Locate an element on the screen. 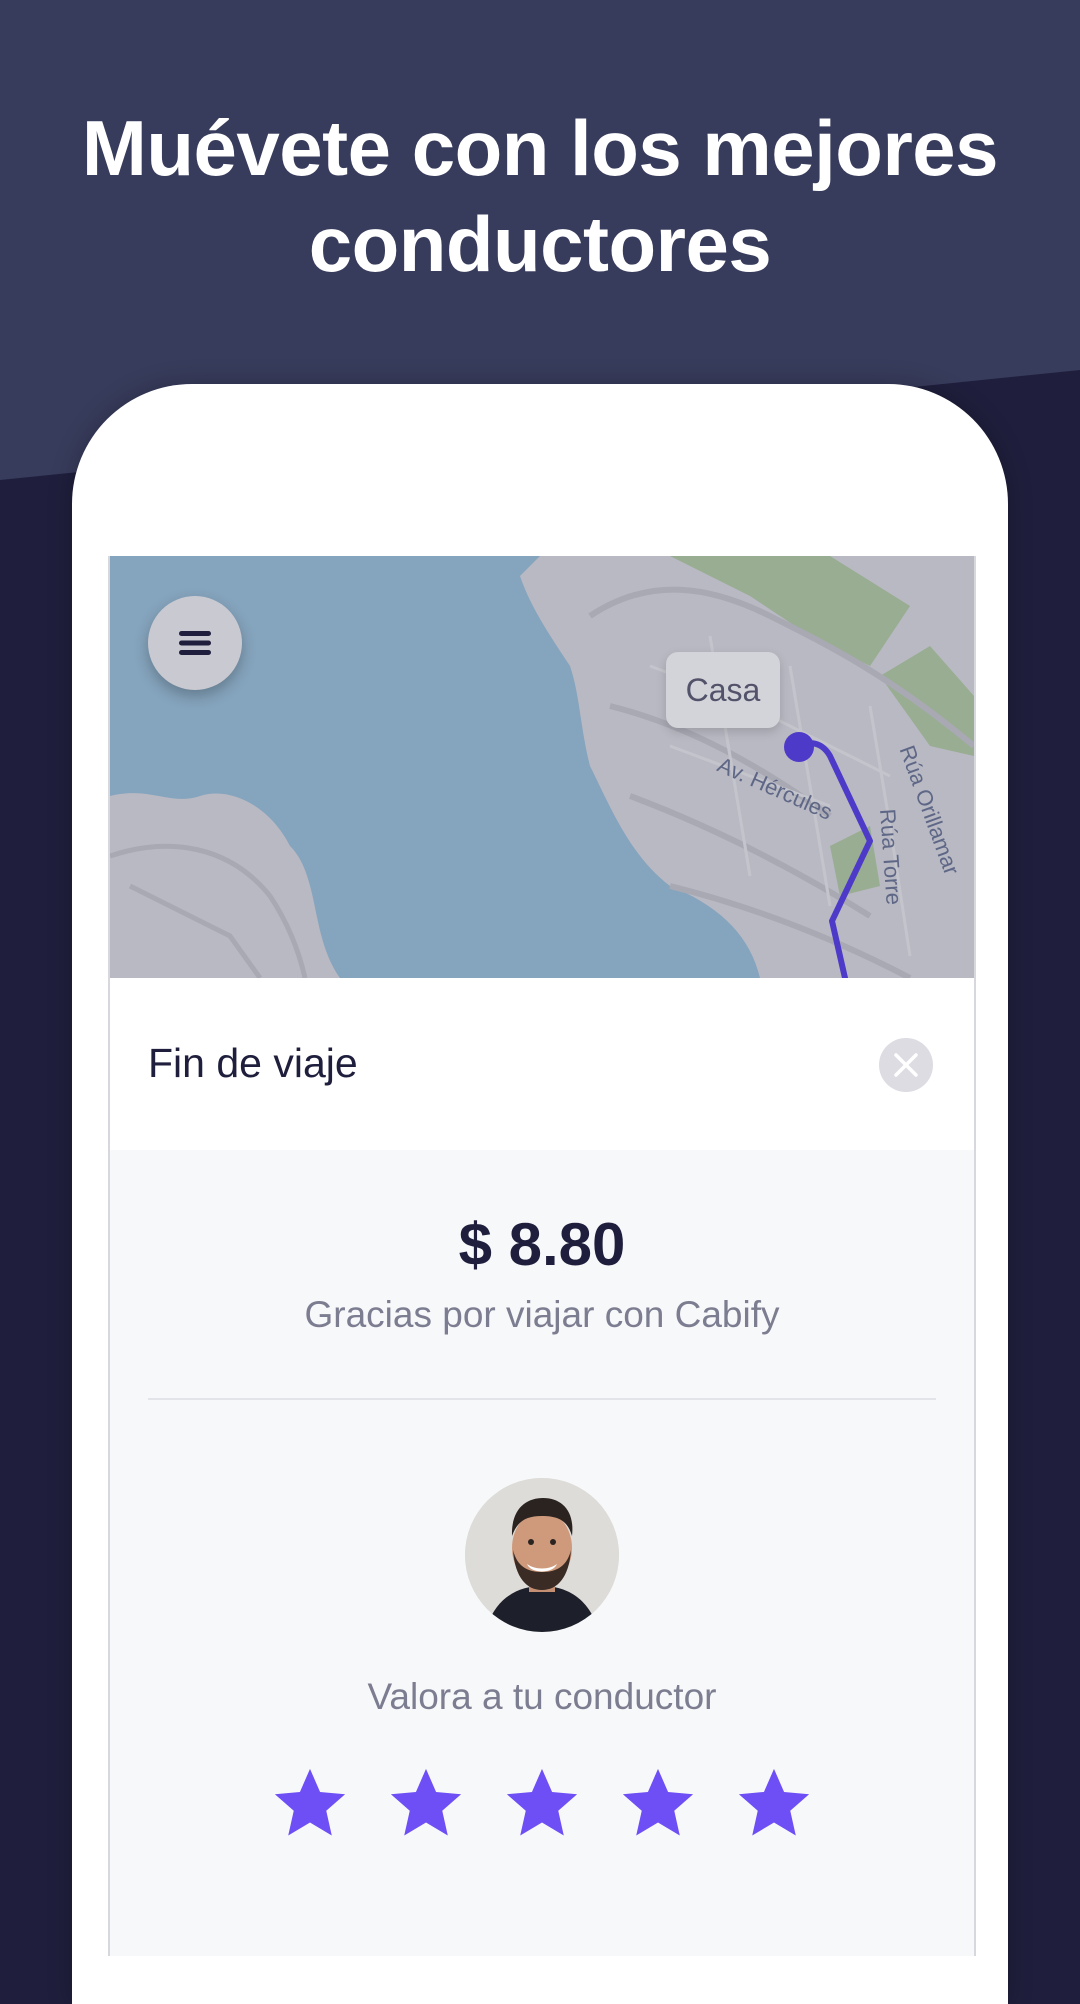 The width and height of the screenshot is (1080, 2004). menu-icon is located at coordinates (195, 643).